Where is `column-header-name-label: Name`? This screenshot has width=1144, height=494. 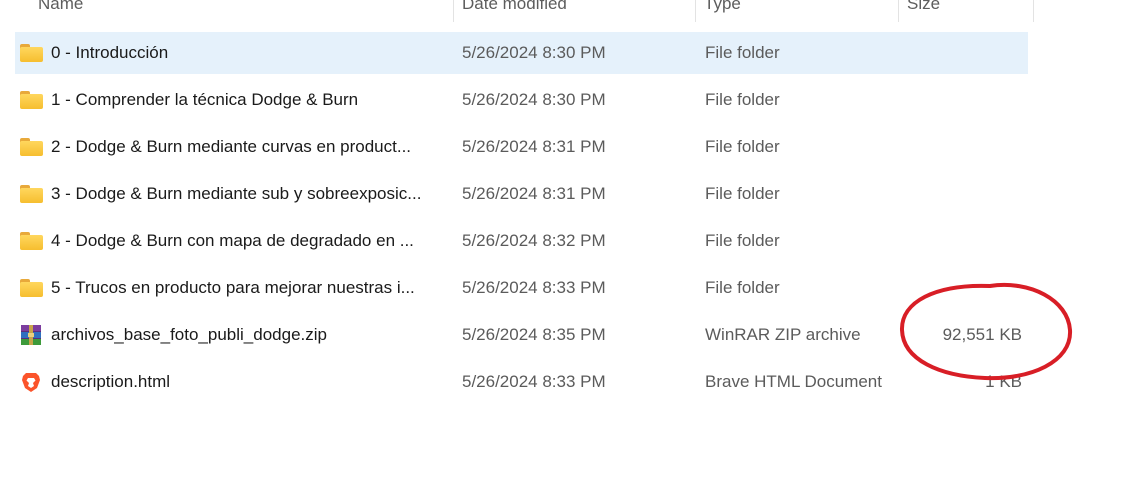
column-header-name-label: Name is located at coordinates (61, 6).